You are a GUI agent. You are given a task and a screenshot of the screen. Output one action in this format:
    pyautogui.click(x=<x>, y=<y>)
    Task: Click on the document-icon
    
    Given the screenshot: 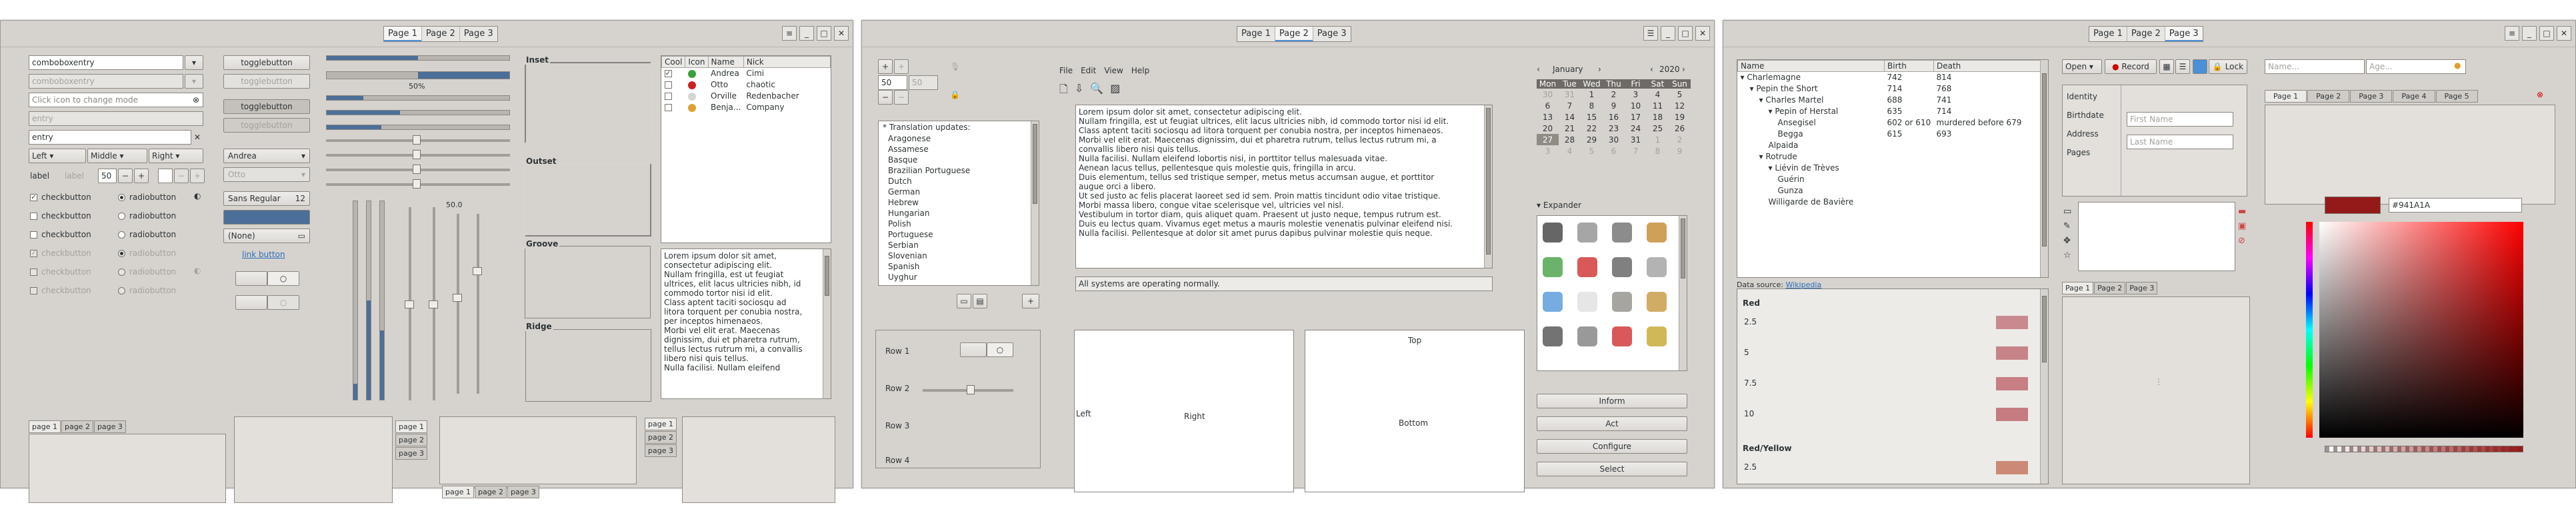 What is the action you would take?
    pyautogui.click(x=1587, y=302)
    